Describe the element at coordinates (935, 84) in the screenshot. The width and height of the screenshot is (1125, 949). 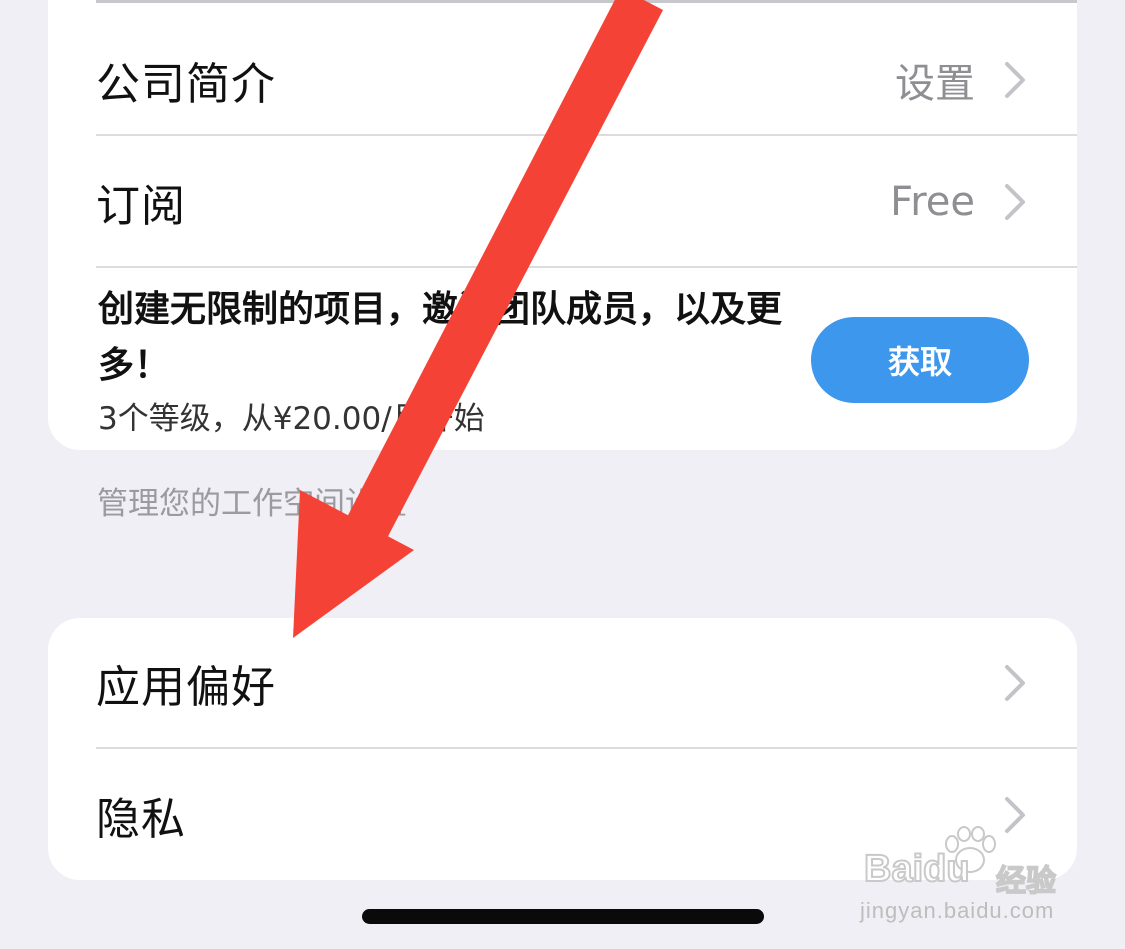
I see `row-value: 设置` at that location.